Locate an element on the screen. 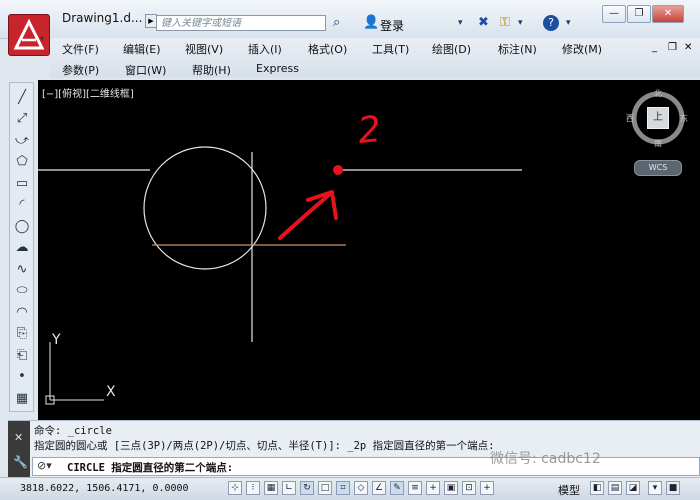 The height and width of the screenshot is (500, 700). annotation-number: 2 is located at coordinates (369, 130).